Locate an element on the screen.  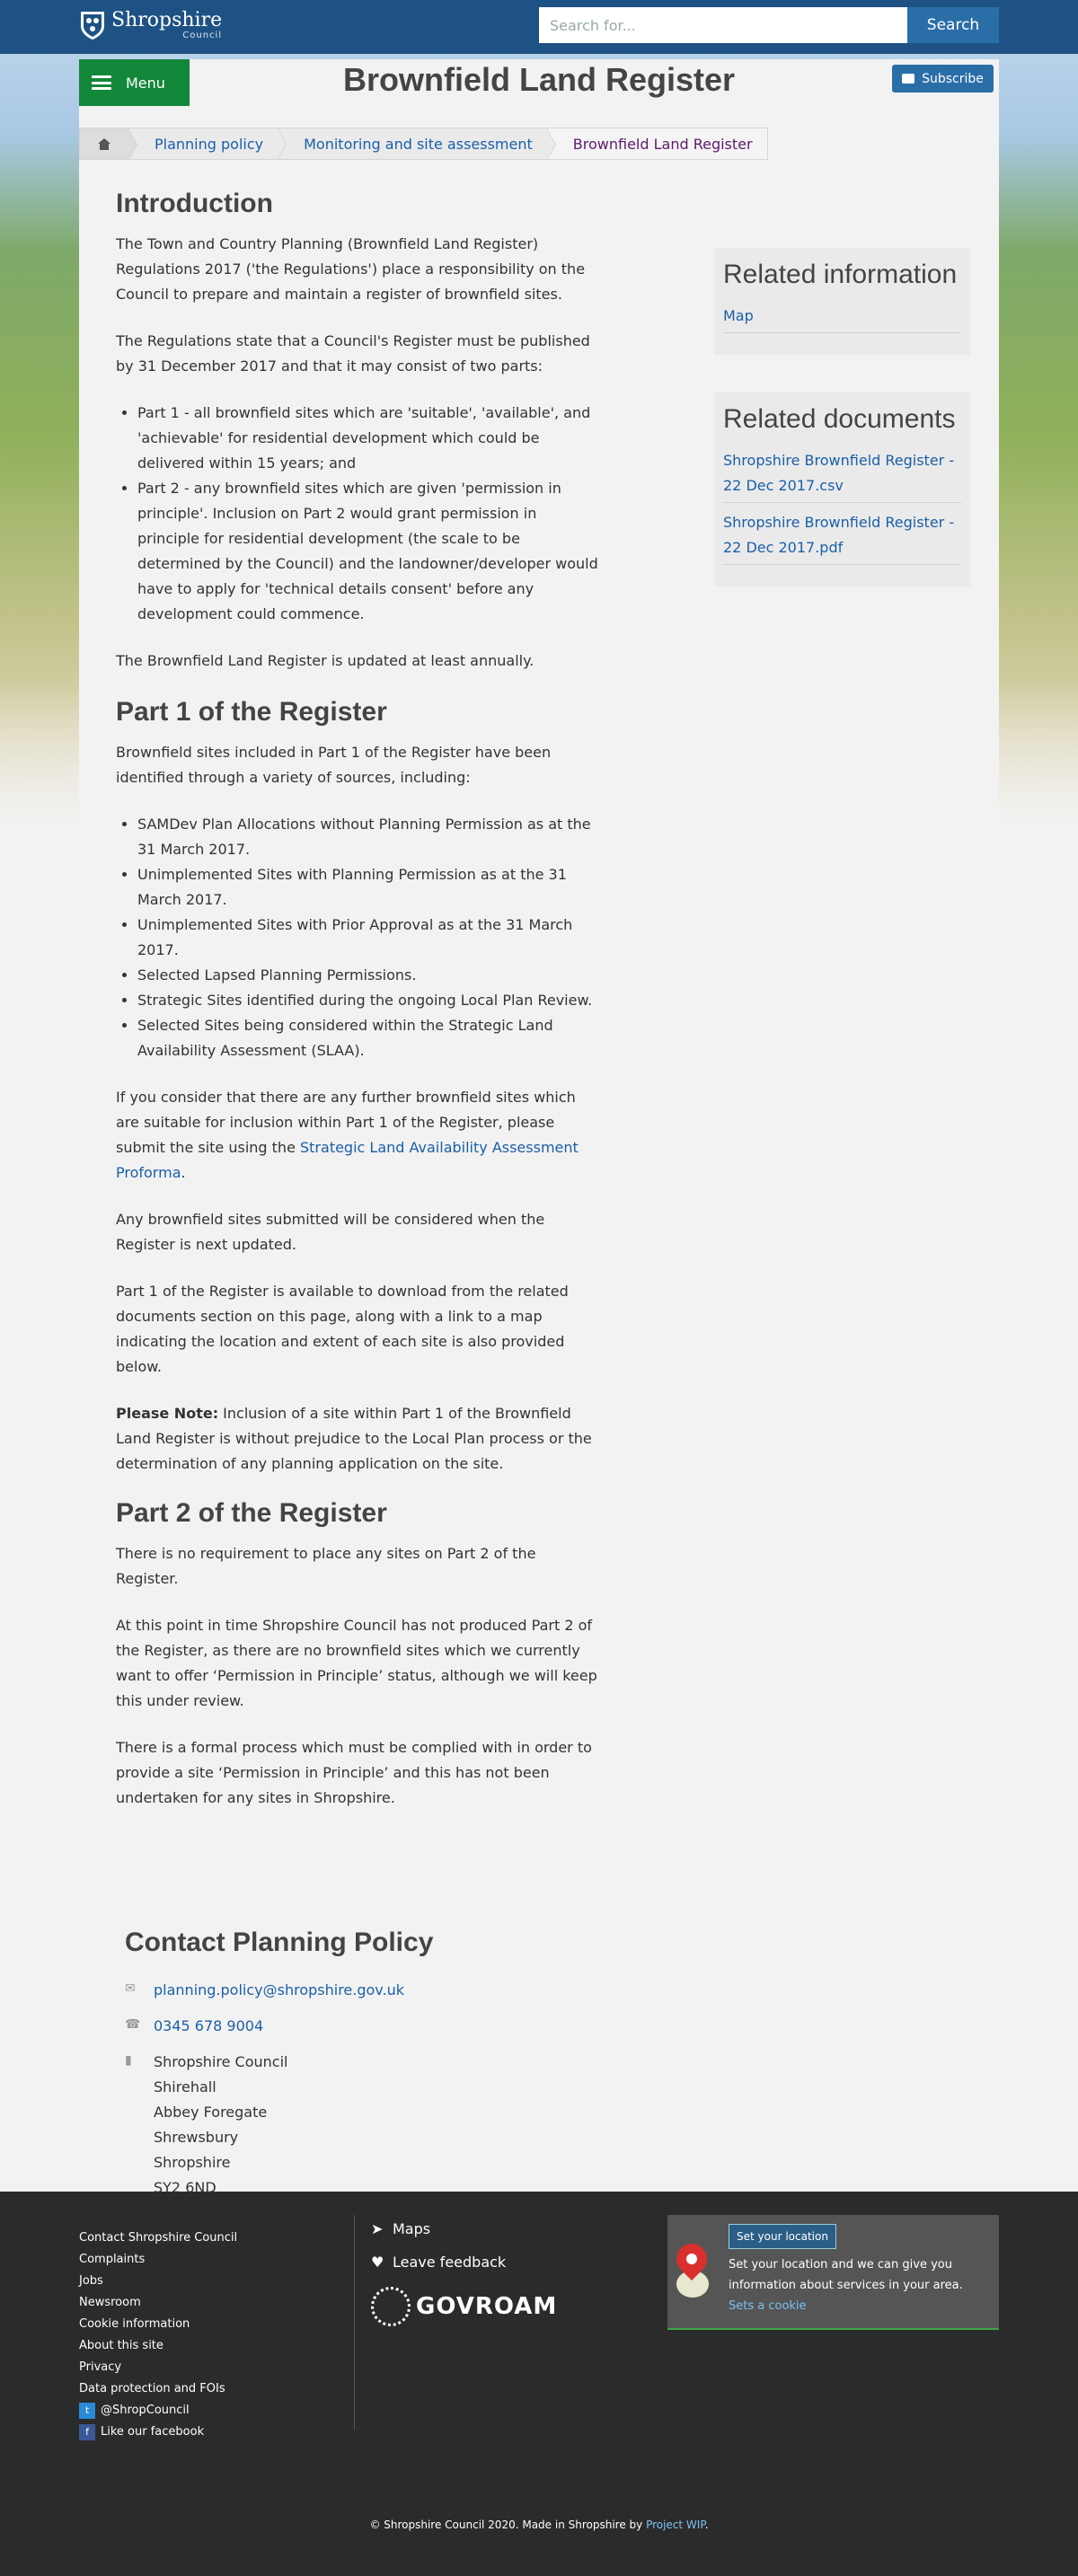
shropshire-logo: Shropshire Council is located at coordinates (150, 25).